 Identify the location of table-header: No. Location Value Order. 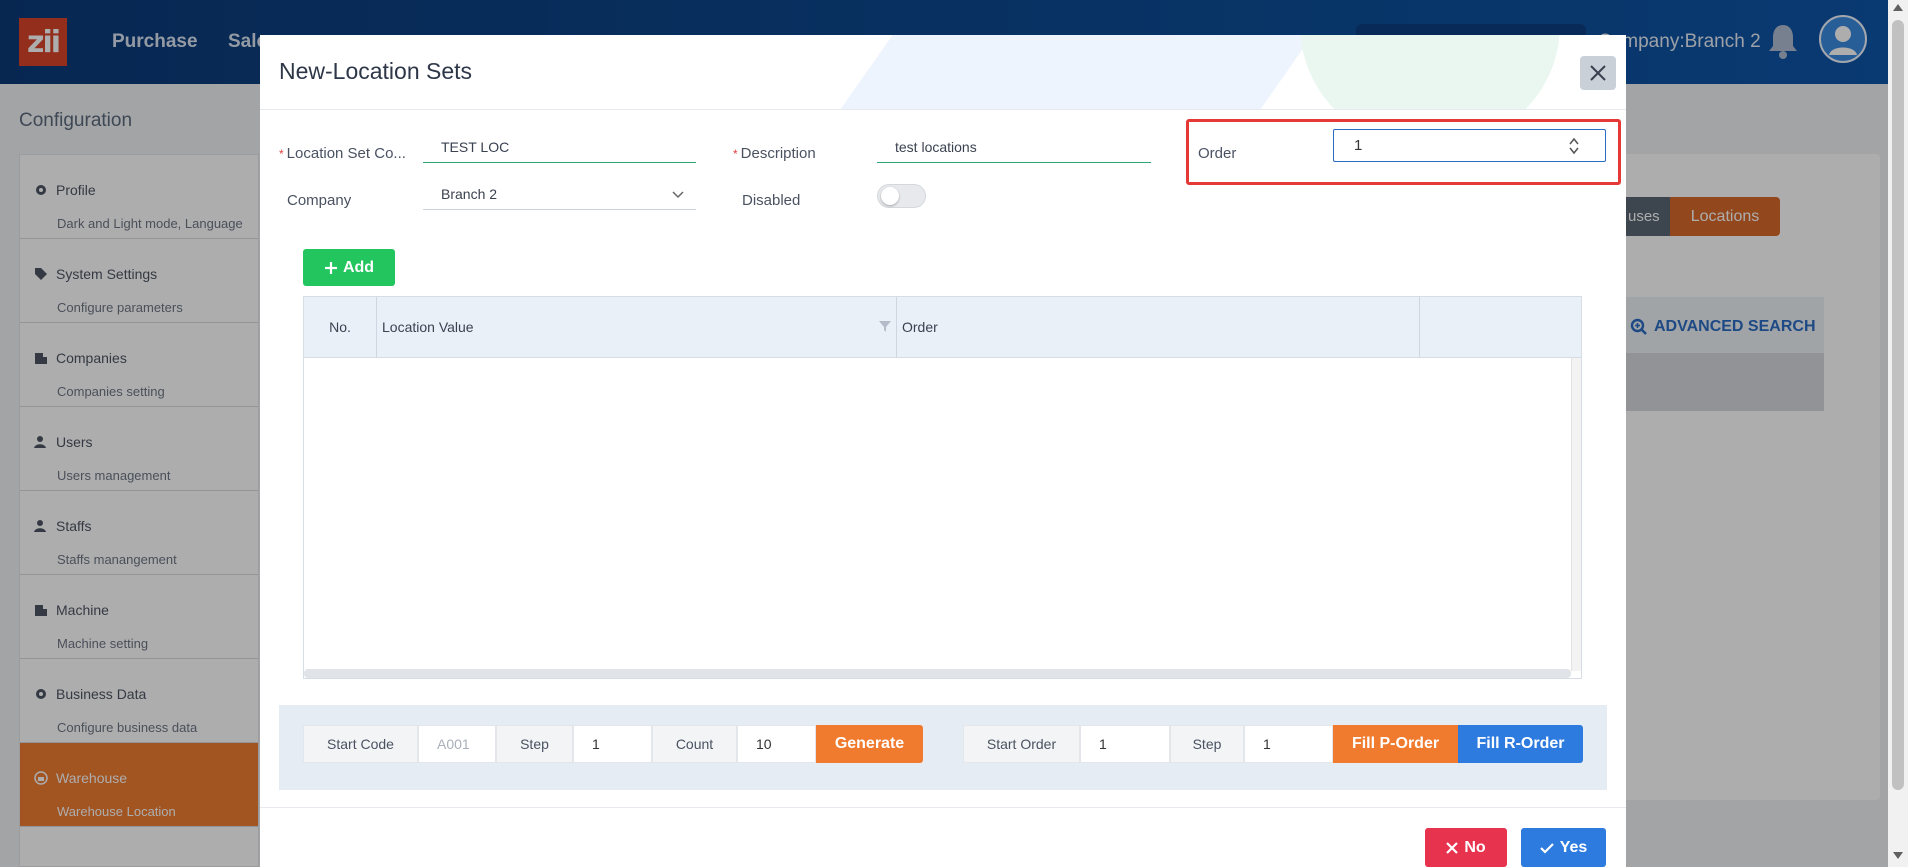
(942, 327).